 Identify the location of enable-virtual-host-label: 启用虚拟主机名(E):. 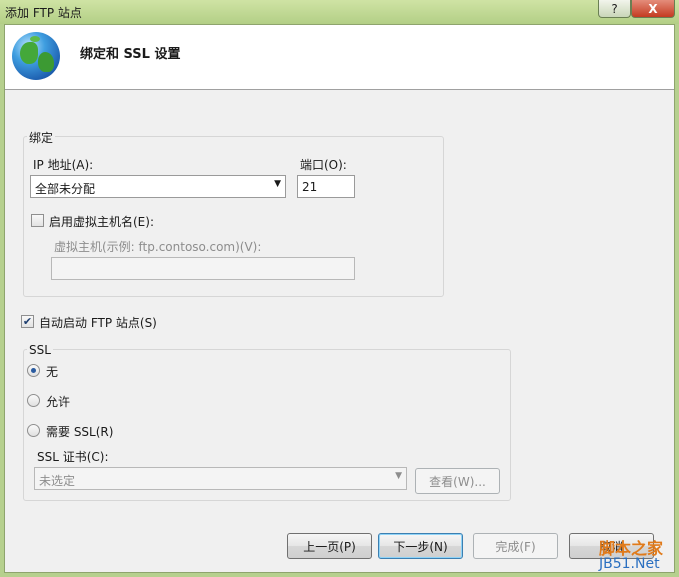
(101, 222).